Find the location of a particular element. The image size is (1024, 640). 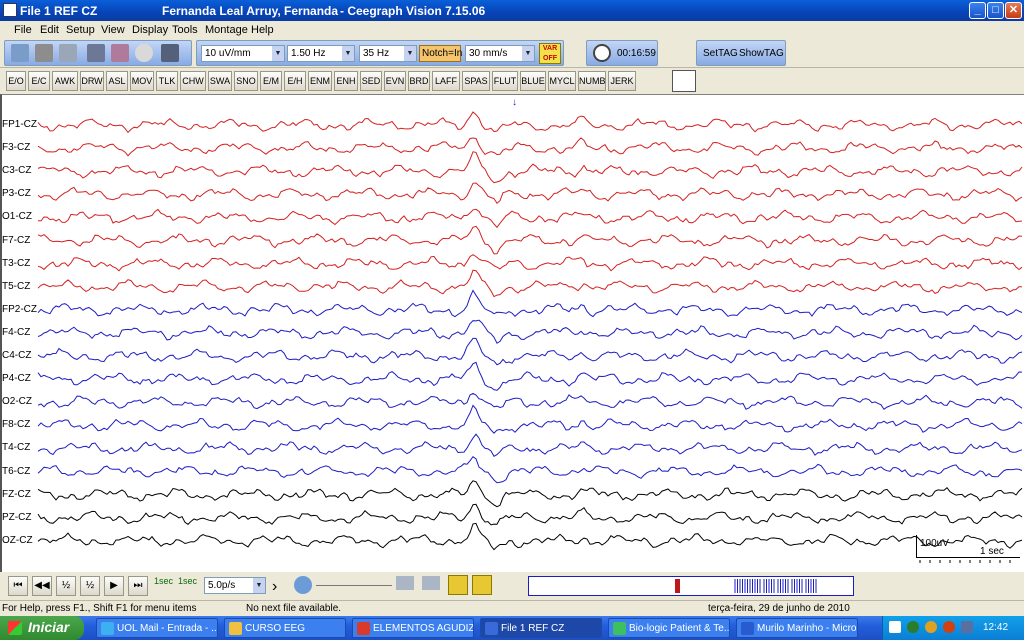

close-icon: ✕ is located at coordinates (1013, 10).